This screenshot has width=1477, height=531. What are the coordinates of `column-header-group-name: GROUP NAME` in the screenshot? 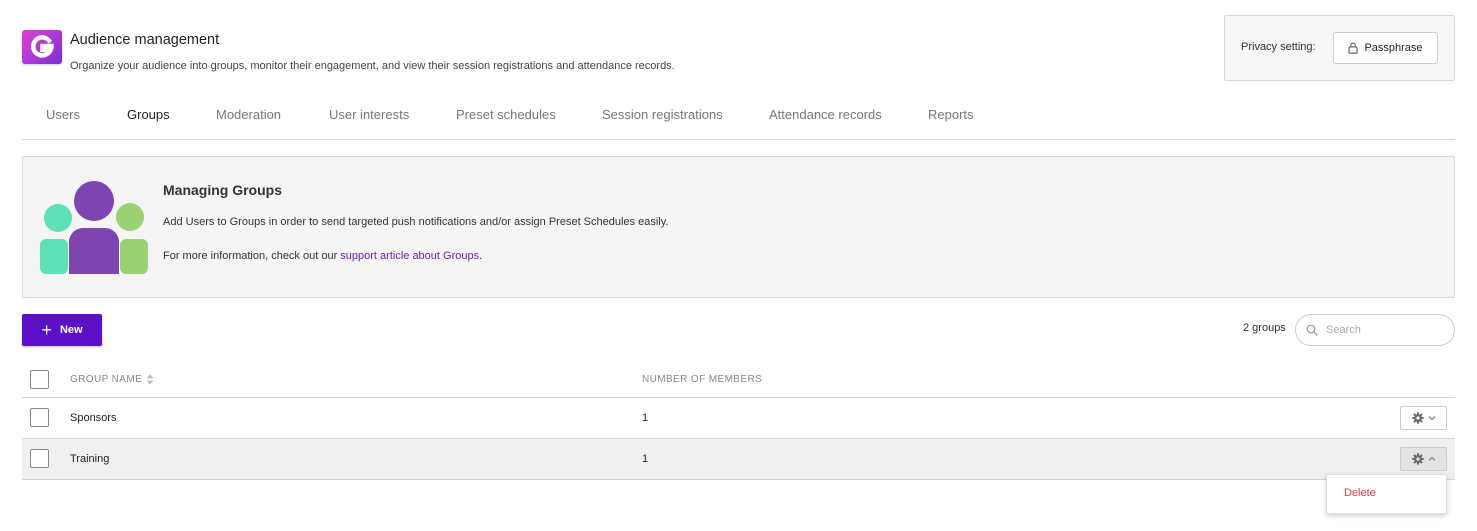 It's located at (112, 379).